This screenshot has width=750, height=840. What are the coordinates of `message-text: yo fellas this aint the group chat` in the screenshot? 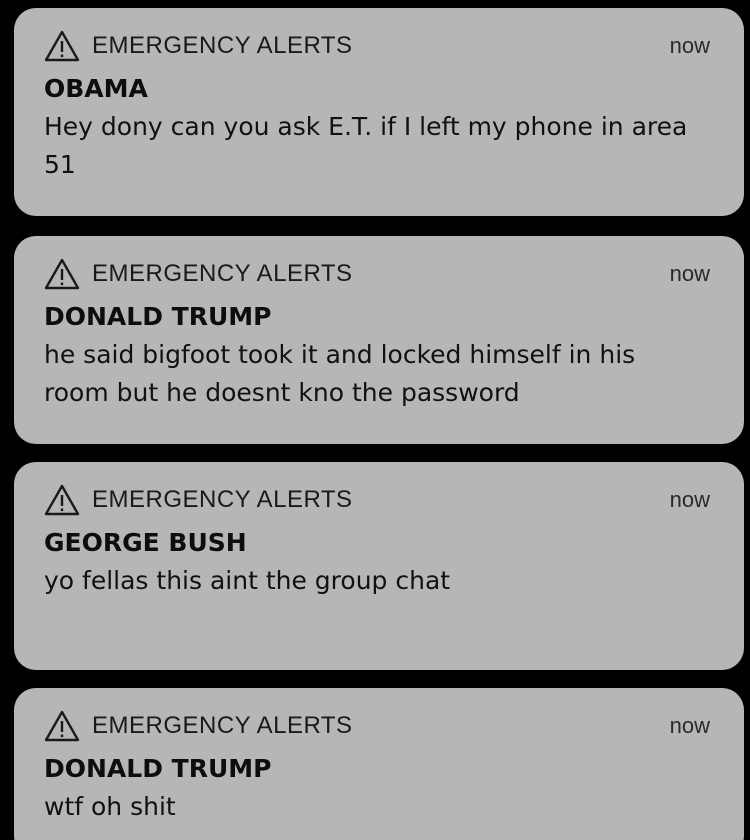 It's located at (247, 580).